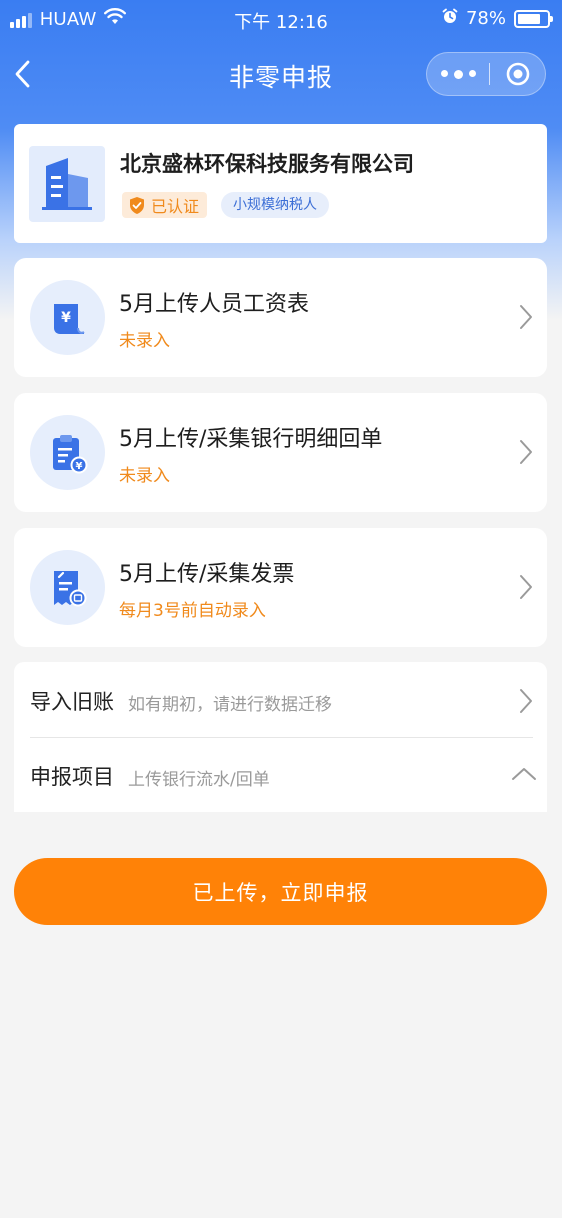 The image size is (562, 1218). What do you see at coordinates (72, 702) in the screenshot?
I see `row-label: 导入旧账` at bounding box center [72, 702].